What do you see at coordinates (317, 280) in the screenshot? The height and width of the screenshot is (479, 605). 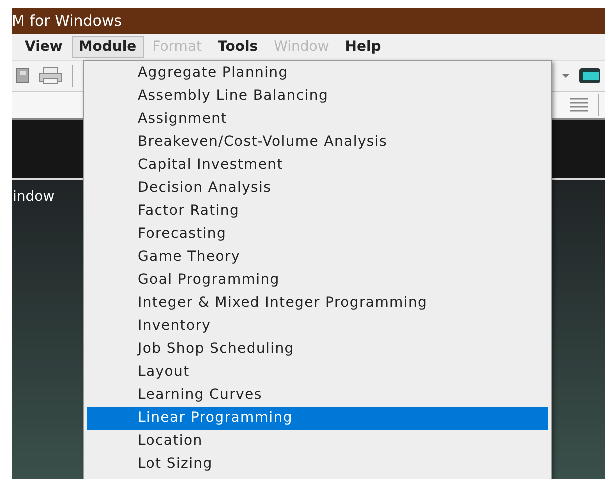 I see `menu-item: Goal Programming` at bounding box center [317, 280].